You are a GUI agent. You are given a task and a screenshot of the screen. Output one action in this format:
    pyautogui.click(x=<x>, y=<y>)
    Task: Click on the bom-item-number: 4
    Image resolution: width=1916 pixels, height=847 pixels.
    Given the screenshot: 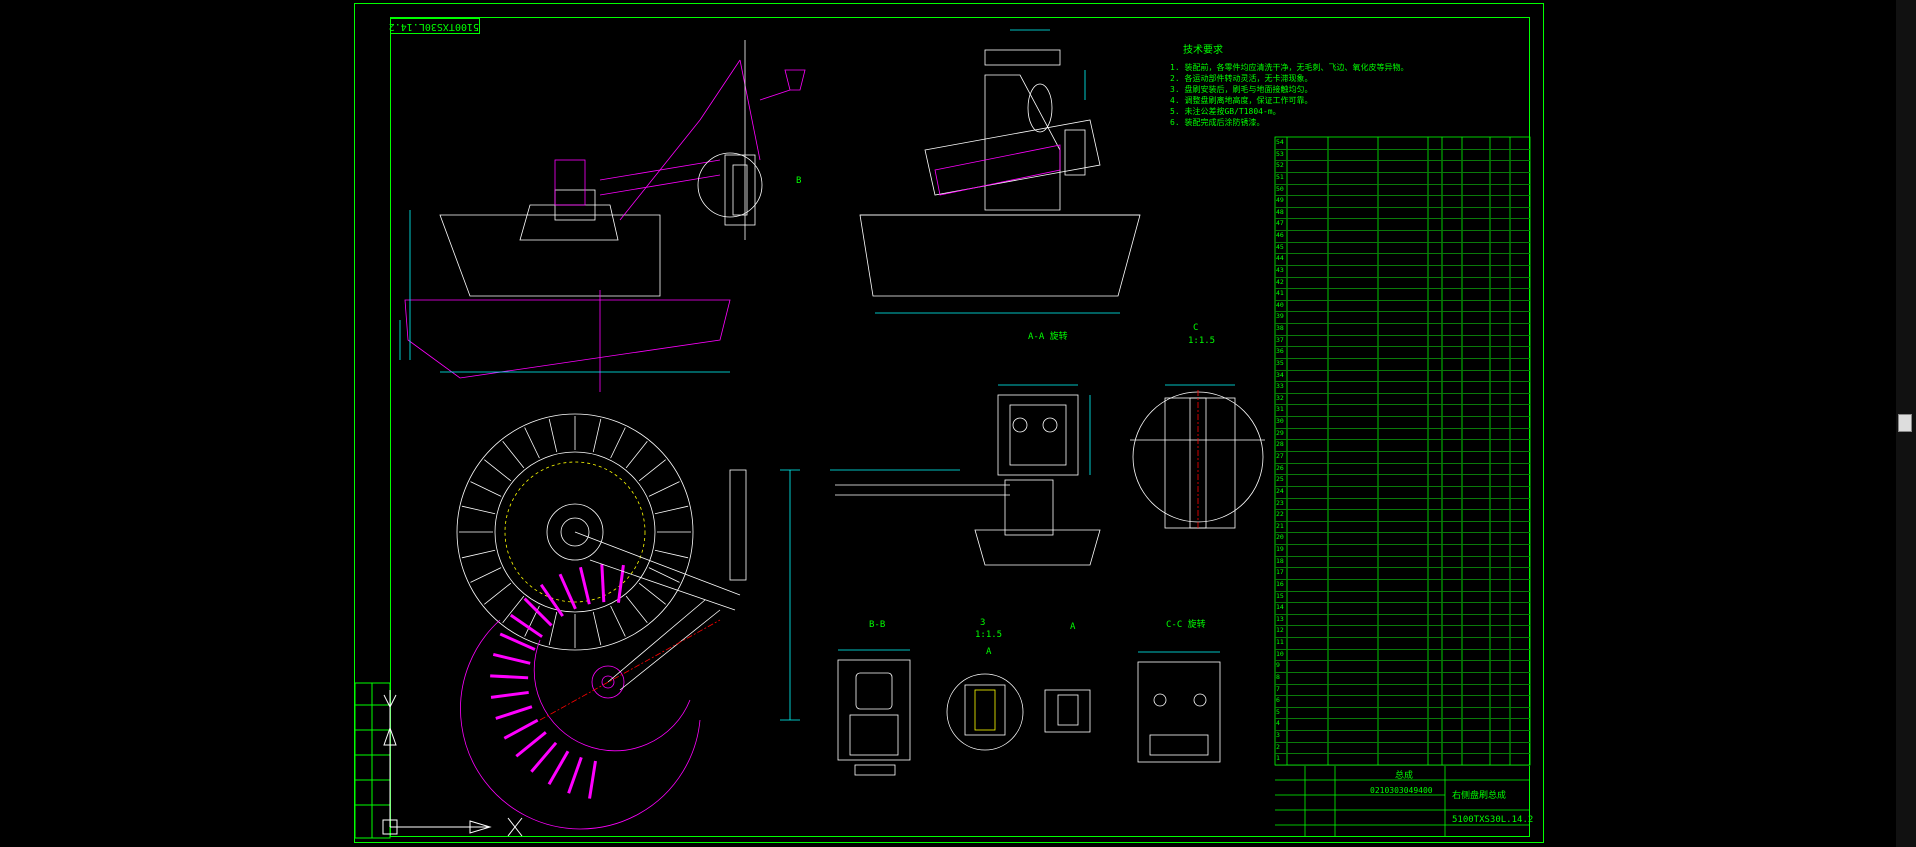 What is the action you would take?
    pyautogui.click(x=1278, y=723)
    